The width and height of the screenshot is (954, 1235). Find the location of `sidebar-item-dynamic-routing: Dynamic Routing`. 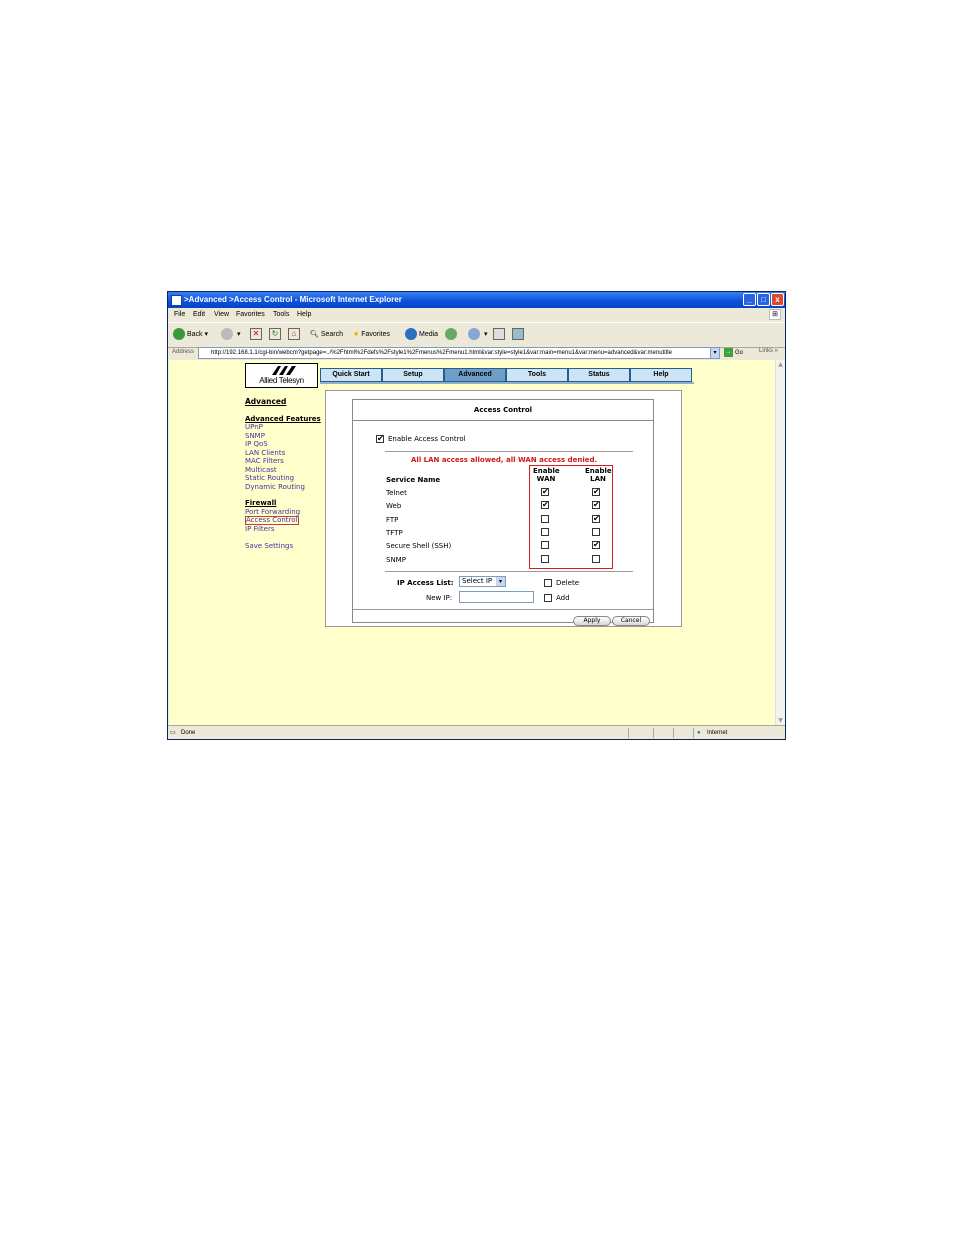

sidebar-item-dynamic-routing: Dynamic Routing is located at coordinates (283, 487).